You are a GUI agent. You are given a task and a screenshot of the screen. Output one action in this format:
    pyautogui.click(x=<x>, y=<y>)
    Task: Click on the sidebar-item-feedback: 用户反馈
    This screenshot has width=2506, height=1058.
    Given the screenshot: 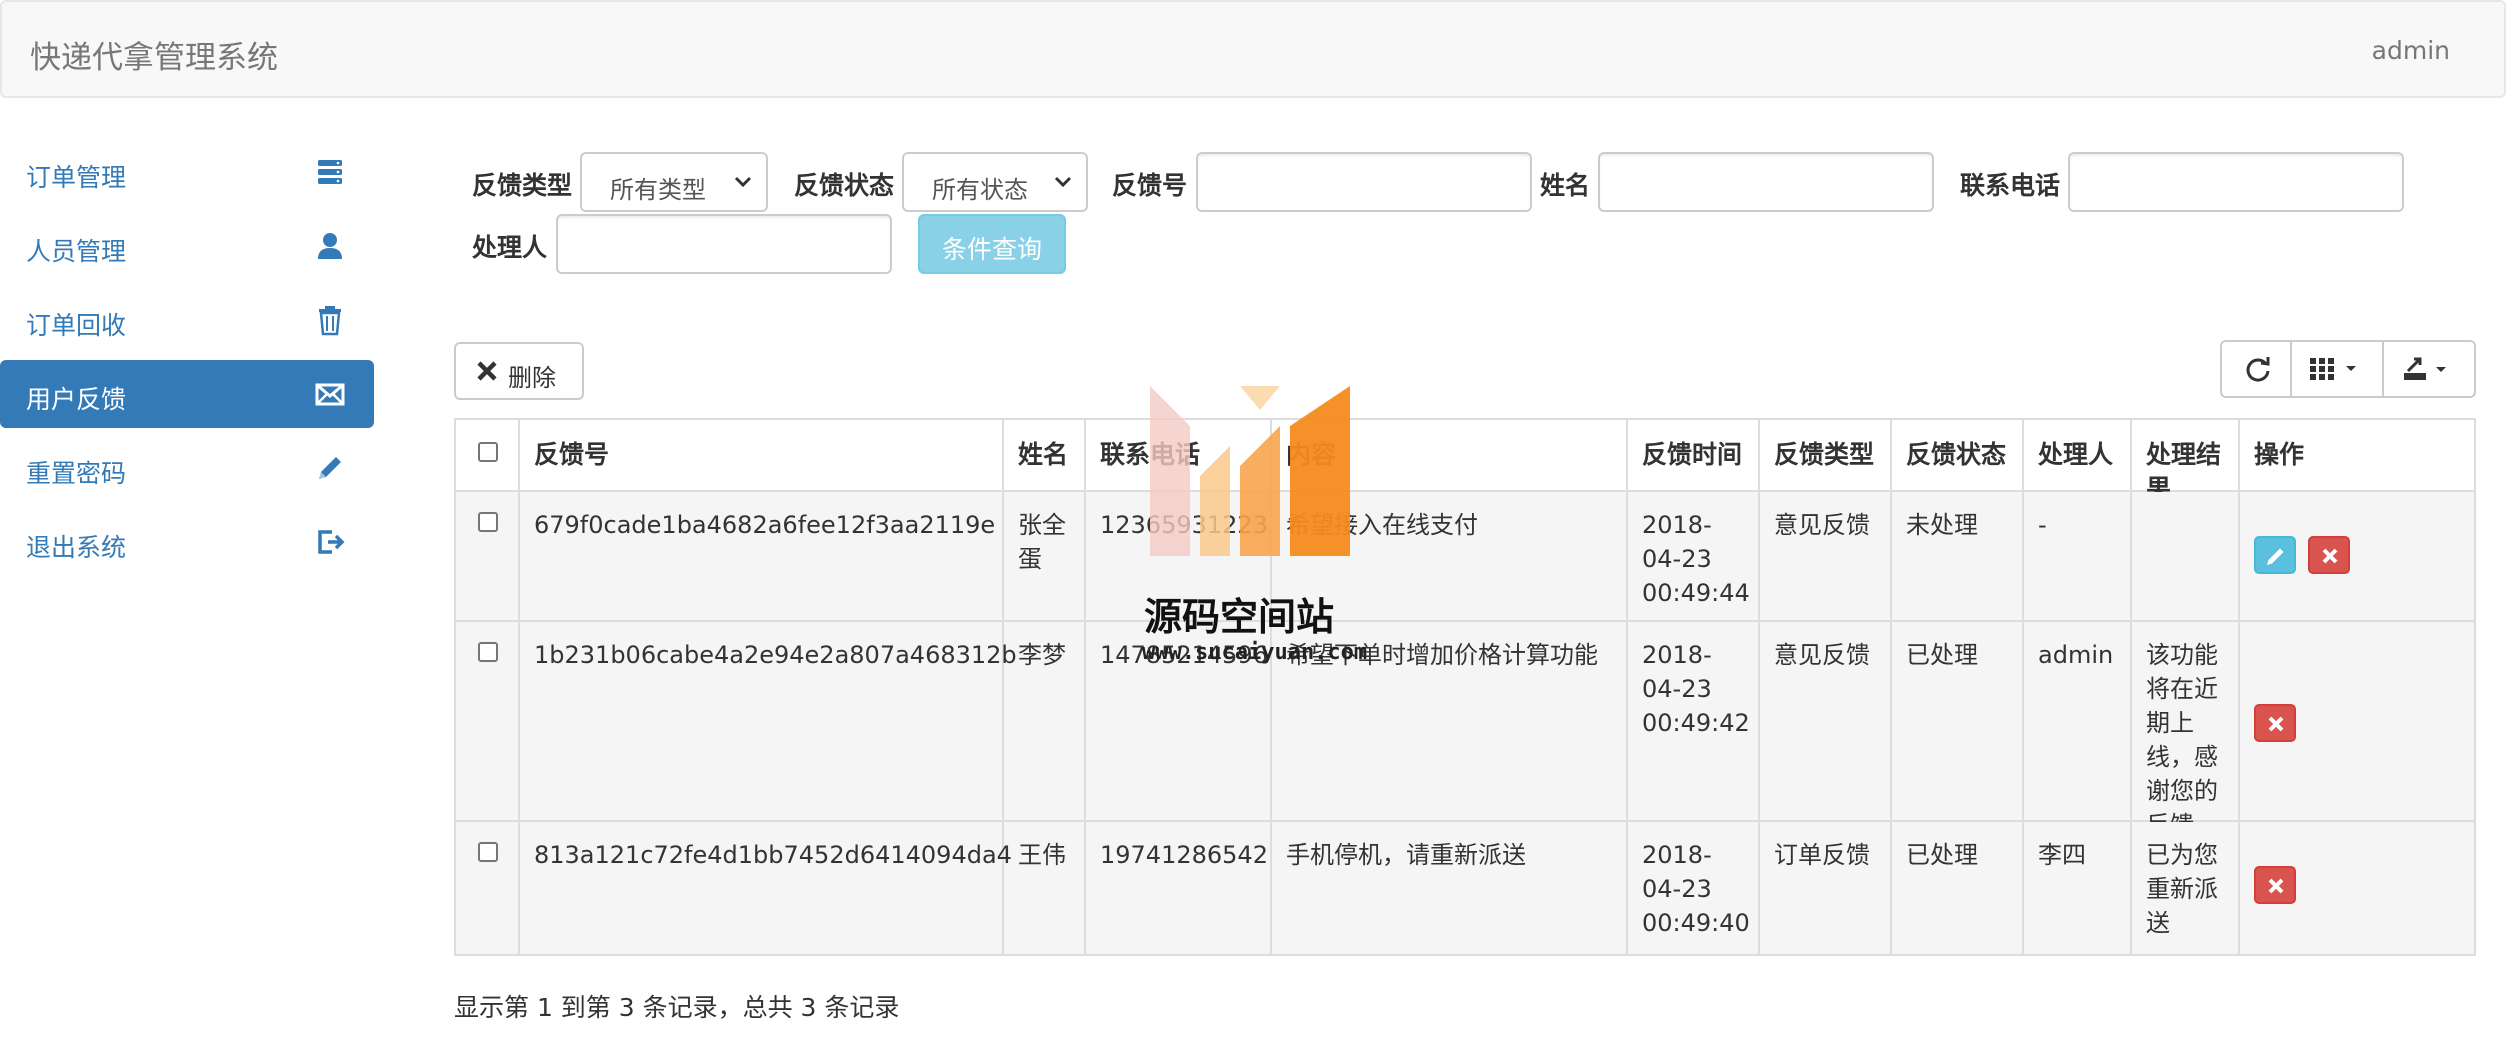 What is the action you would take?
    pyautogui.click(x=187, y=394)
    